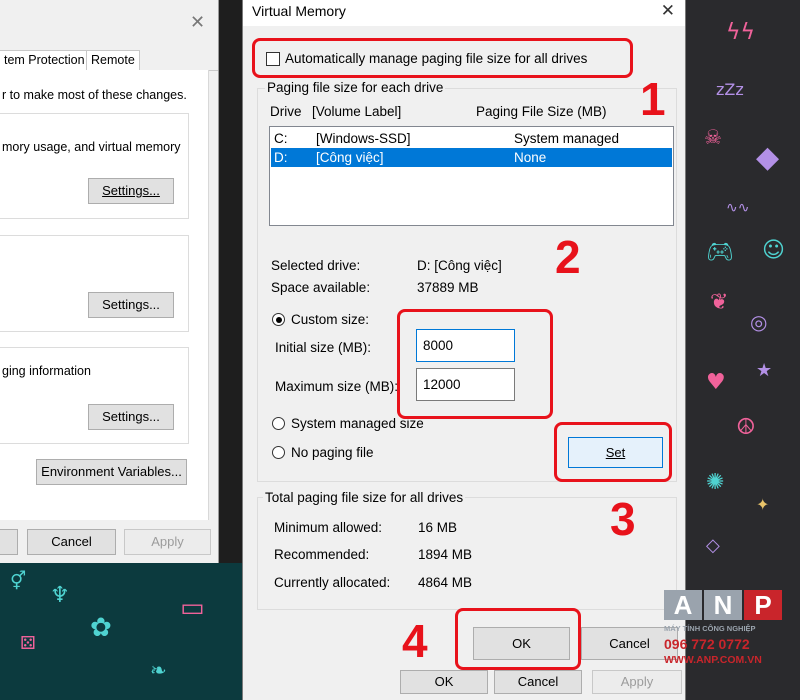  I want to click on space-available-value: 37889 MB, so click(448, 287).